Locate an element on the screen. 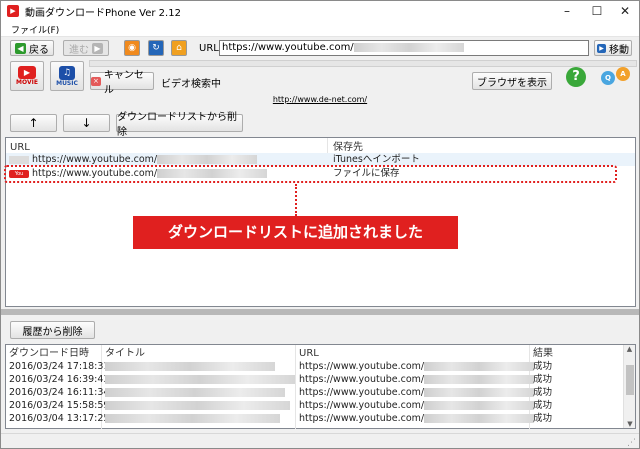 The width and height of the screenshot is (640, 449). list-item-url: https://www.youtube.com/ is located at coordinates (95, 159).